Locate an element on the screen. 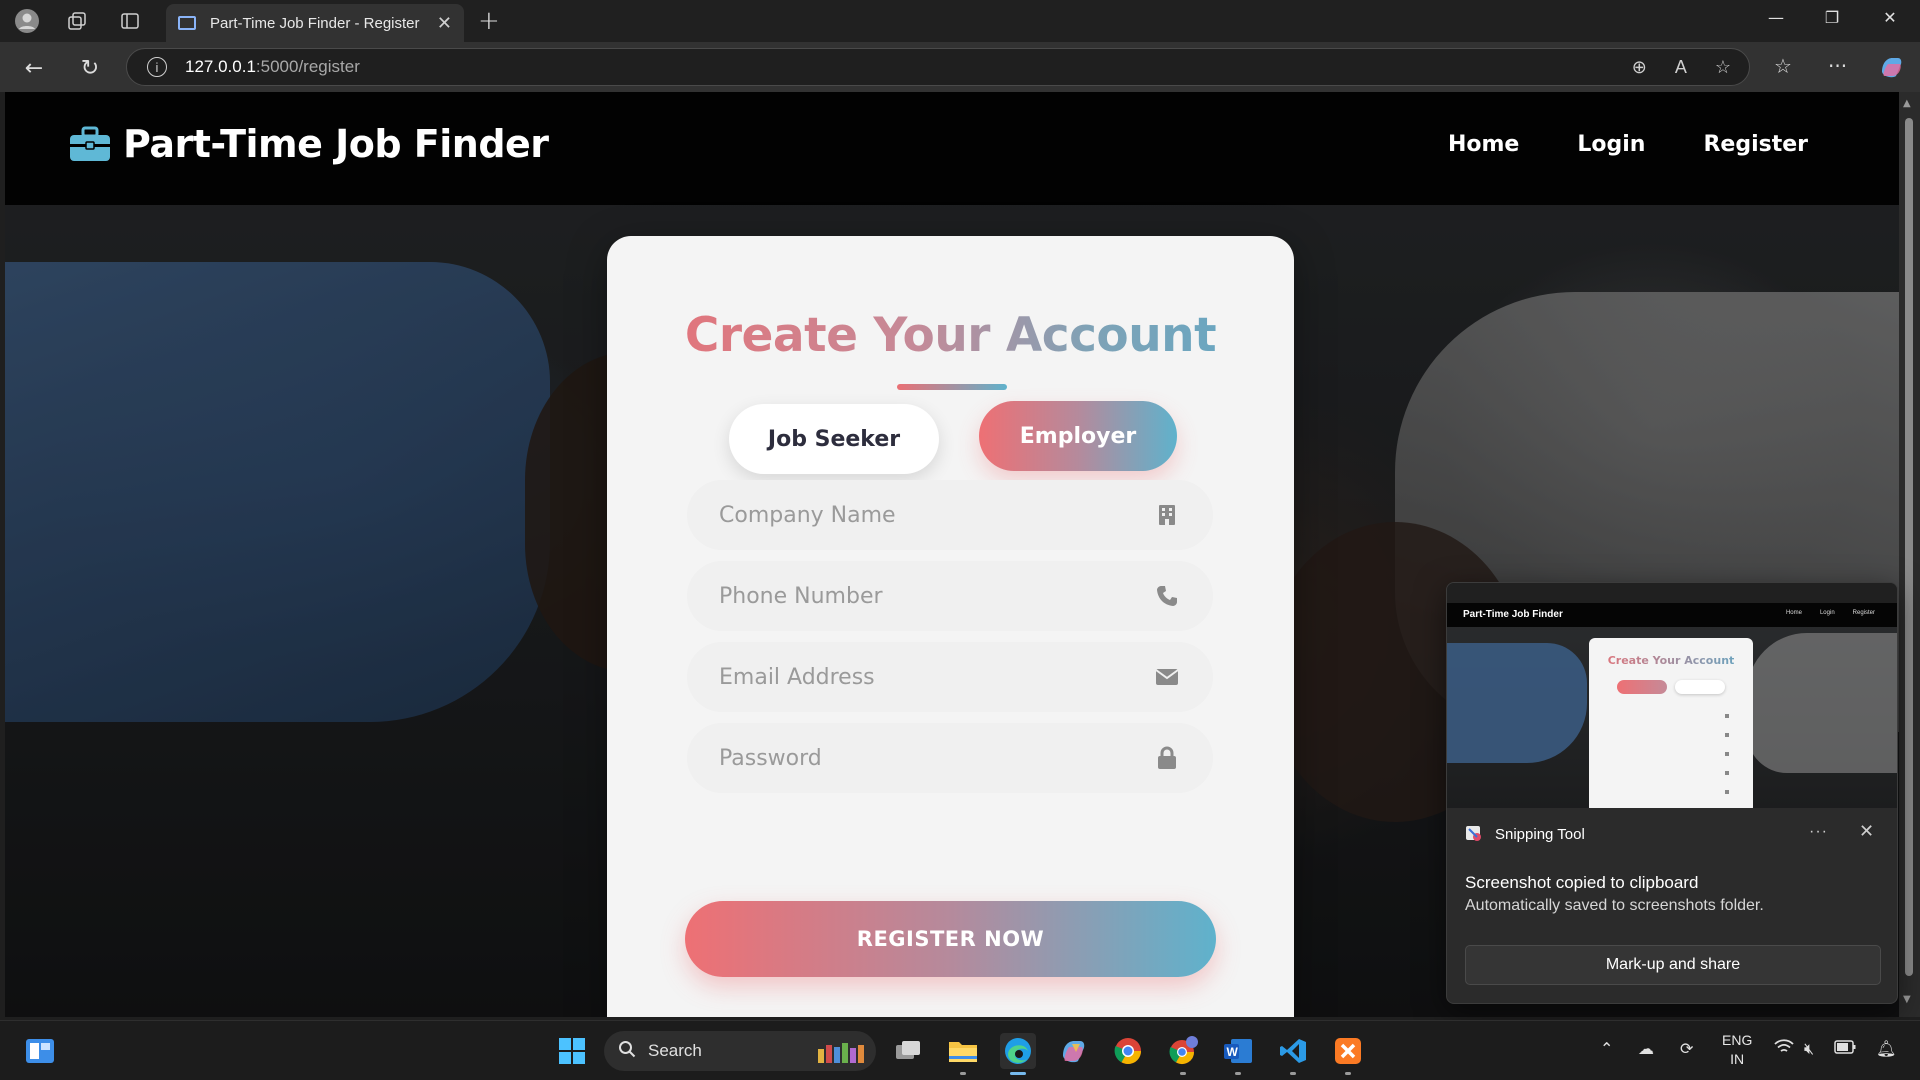 The height and width of the screenshot is (1080, 1920). search-icon is located at coordinates (627, 1051).